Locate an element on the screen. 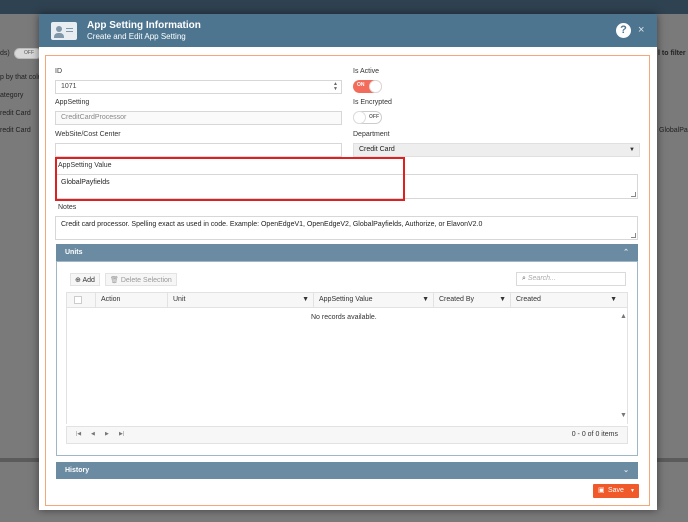  add-button: ⊕ Add is located at coordinates (85, 279).